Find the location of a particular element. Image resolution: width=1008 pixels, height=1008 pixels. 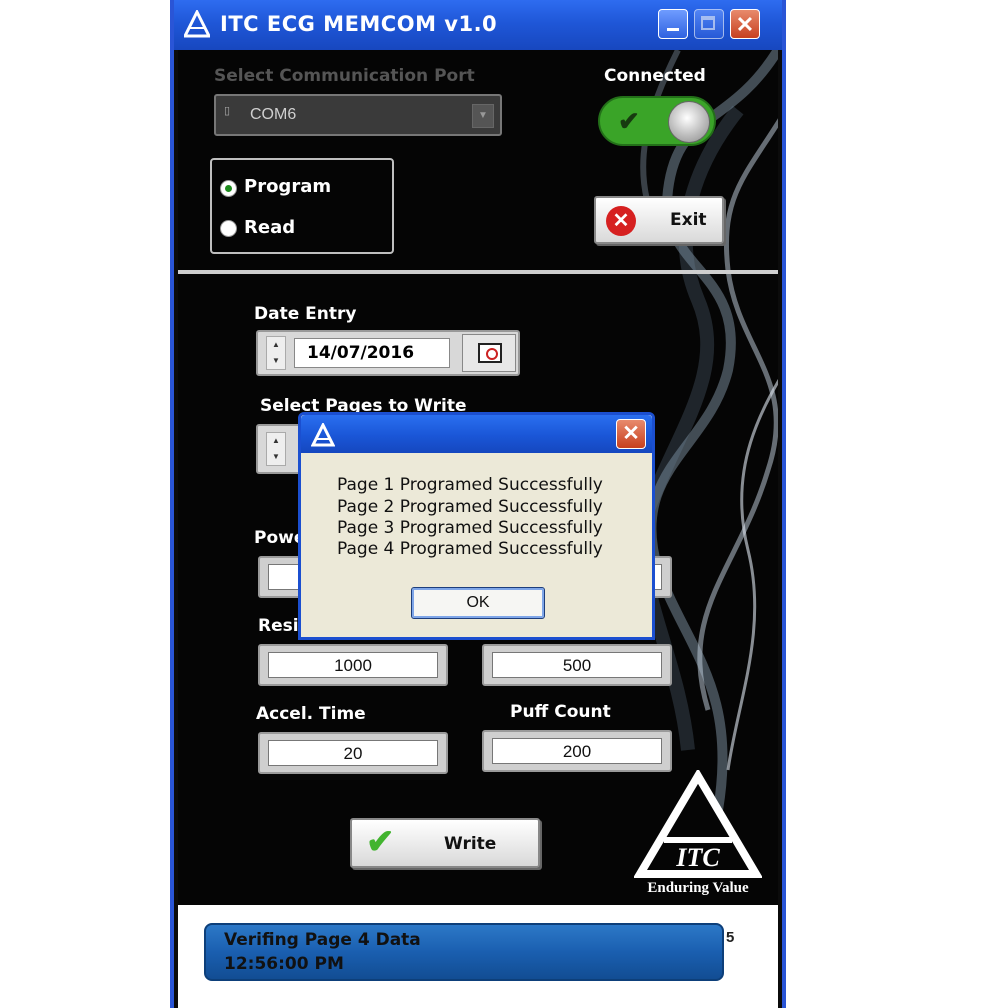

maximize-button is located at coordinates (709, 24).